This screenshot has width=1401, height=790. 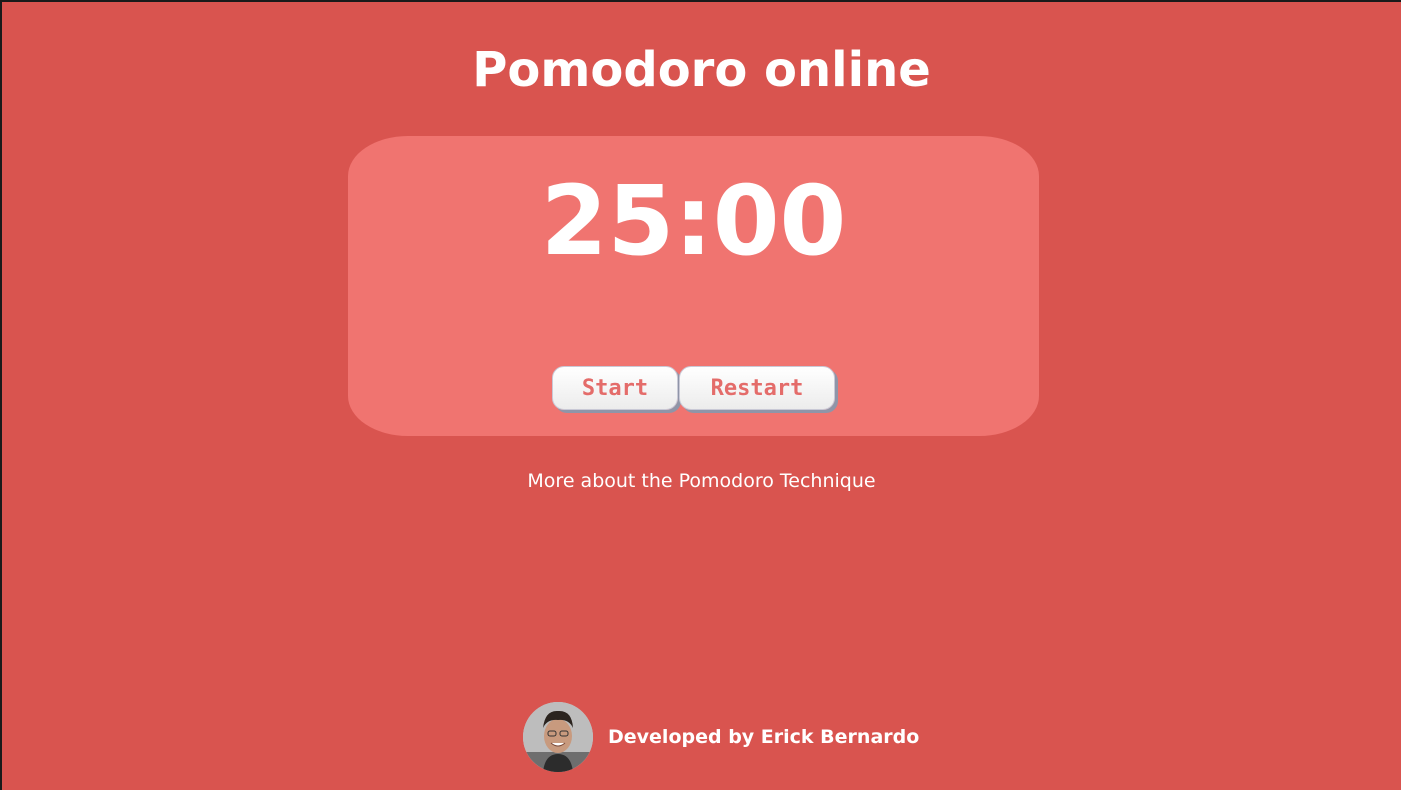 I want to click on avatar-photo-icon, so click(x=558, y=737).